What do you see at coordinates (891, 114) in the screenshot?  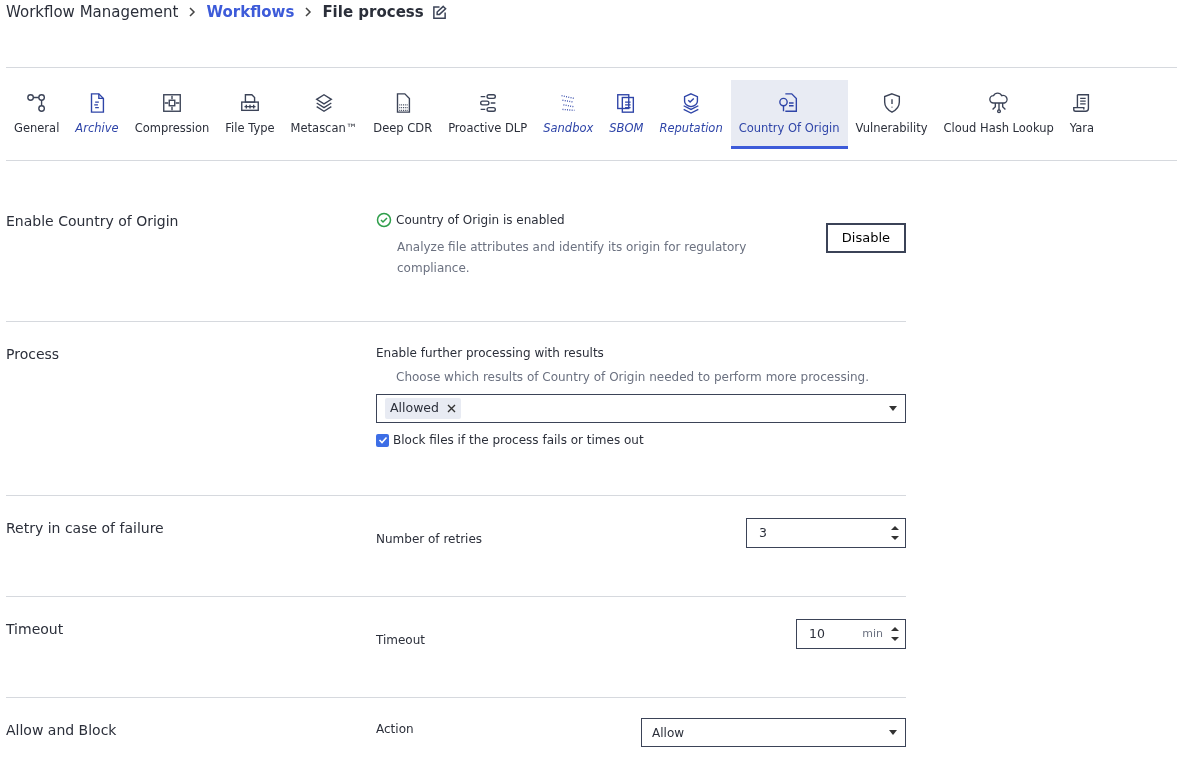 I see `tab: Vulnerability` at bounding box center [891, 114].